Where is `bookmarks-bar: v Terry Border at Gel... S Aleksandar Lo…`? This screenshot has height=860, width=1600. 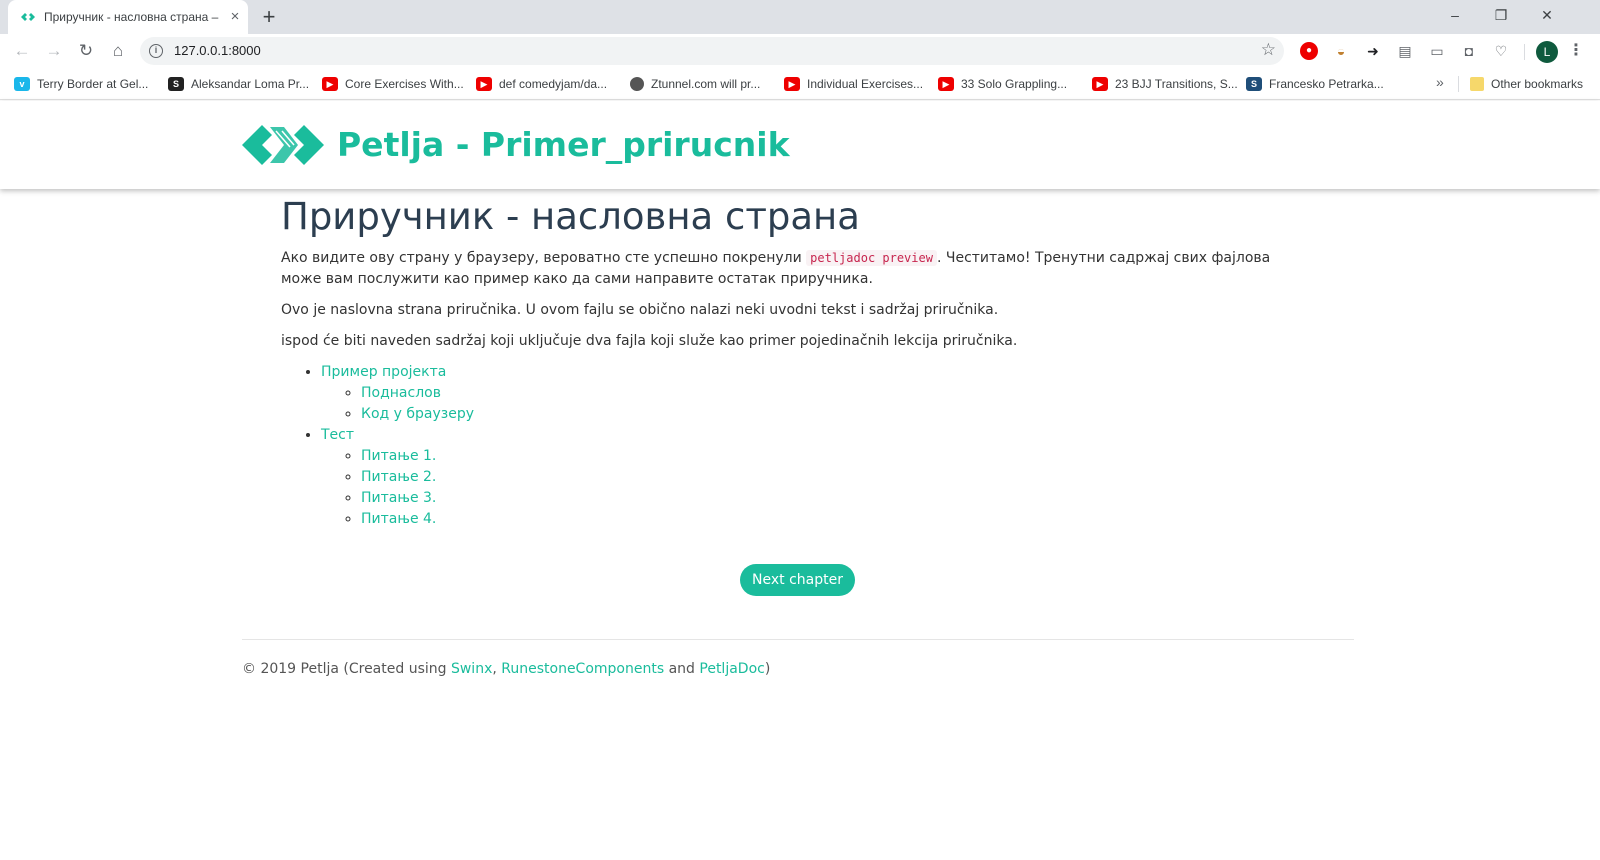
bookmarks-bar: v Terry Border at Gel... S Aleksandar Lo… is located at coordinates (800, 84).